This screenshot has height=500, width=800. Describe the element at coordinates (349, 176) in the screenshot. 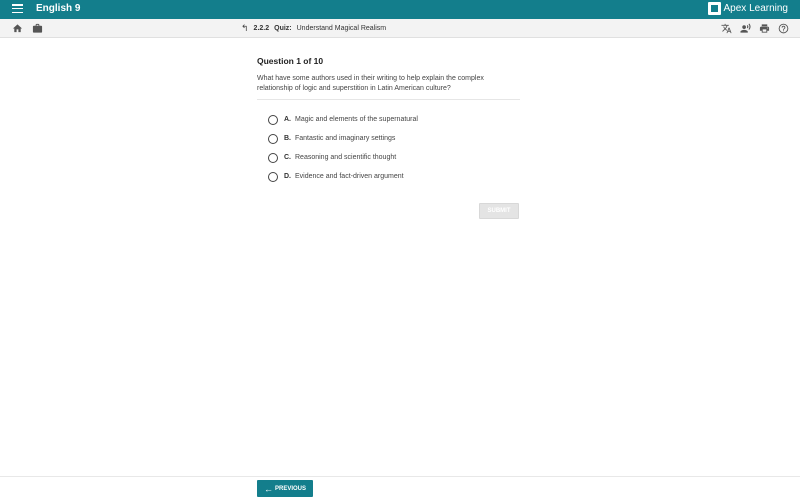

I see `option-text: Evidence and fact-driven argument` at that location.